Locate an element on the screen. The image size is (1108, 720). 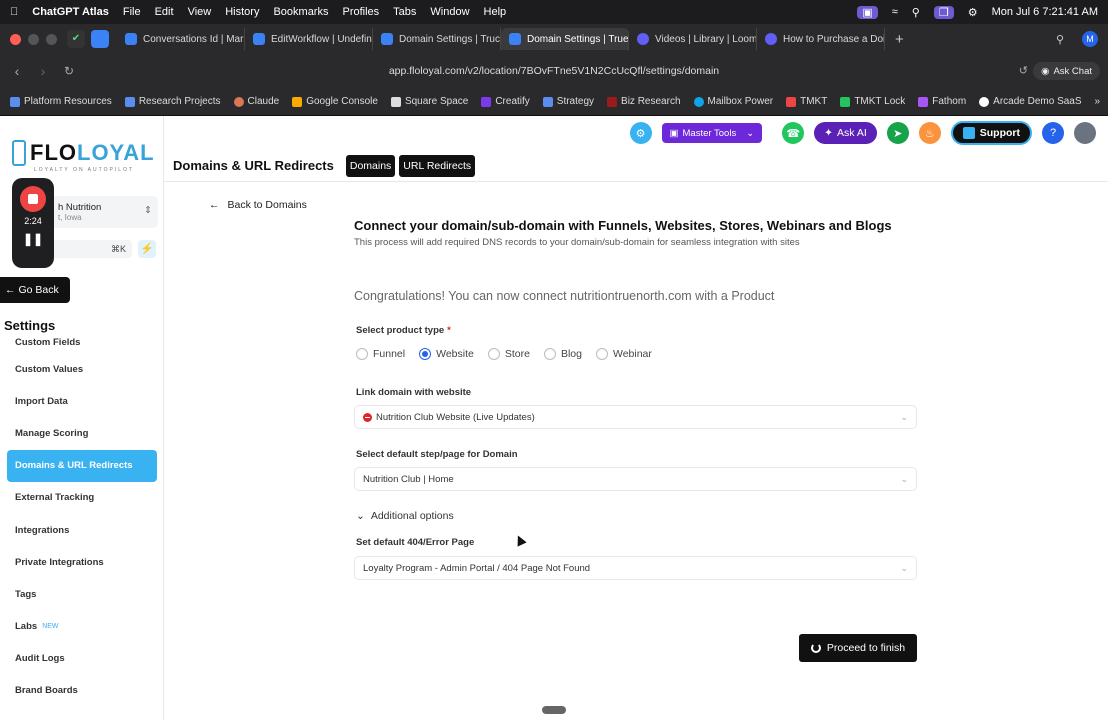
browser-tab-active: Domain Settings | True is located at coordinates (565, 39).